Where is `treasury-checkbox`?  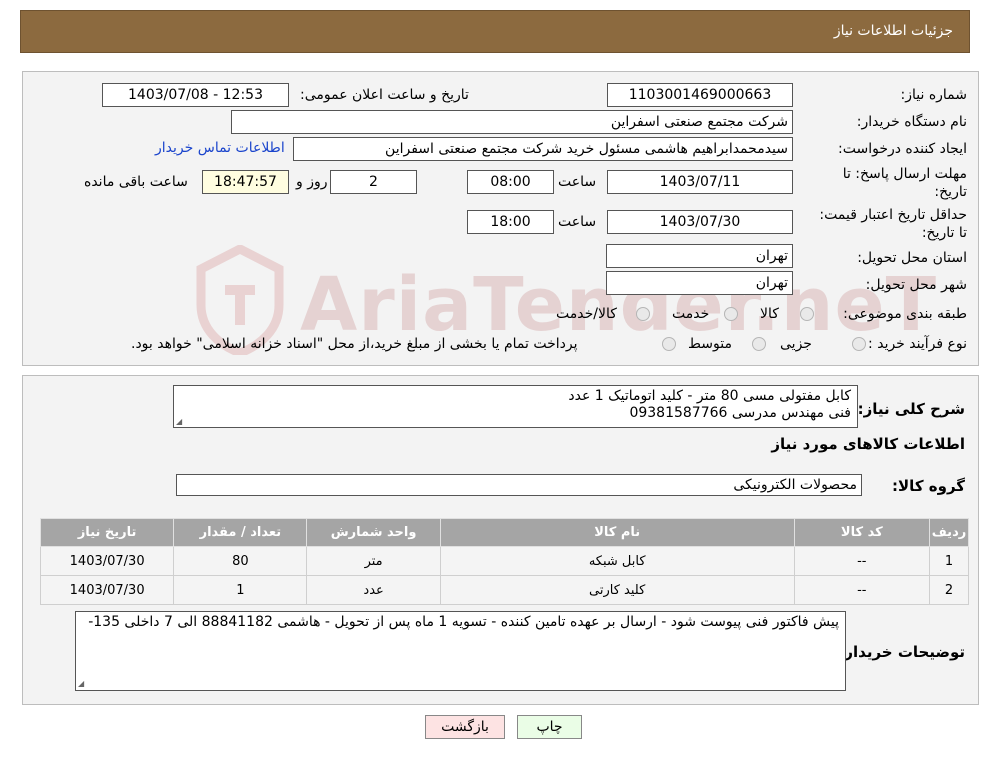
treasury-checkbox is located at coordinates (669, 344).